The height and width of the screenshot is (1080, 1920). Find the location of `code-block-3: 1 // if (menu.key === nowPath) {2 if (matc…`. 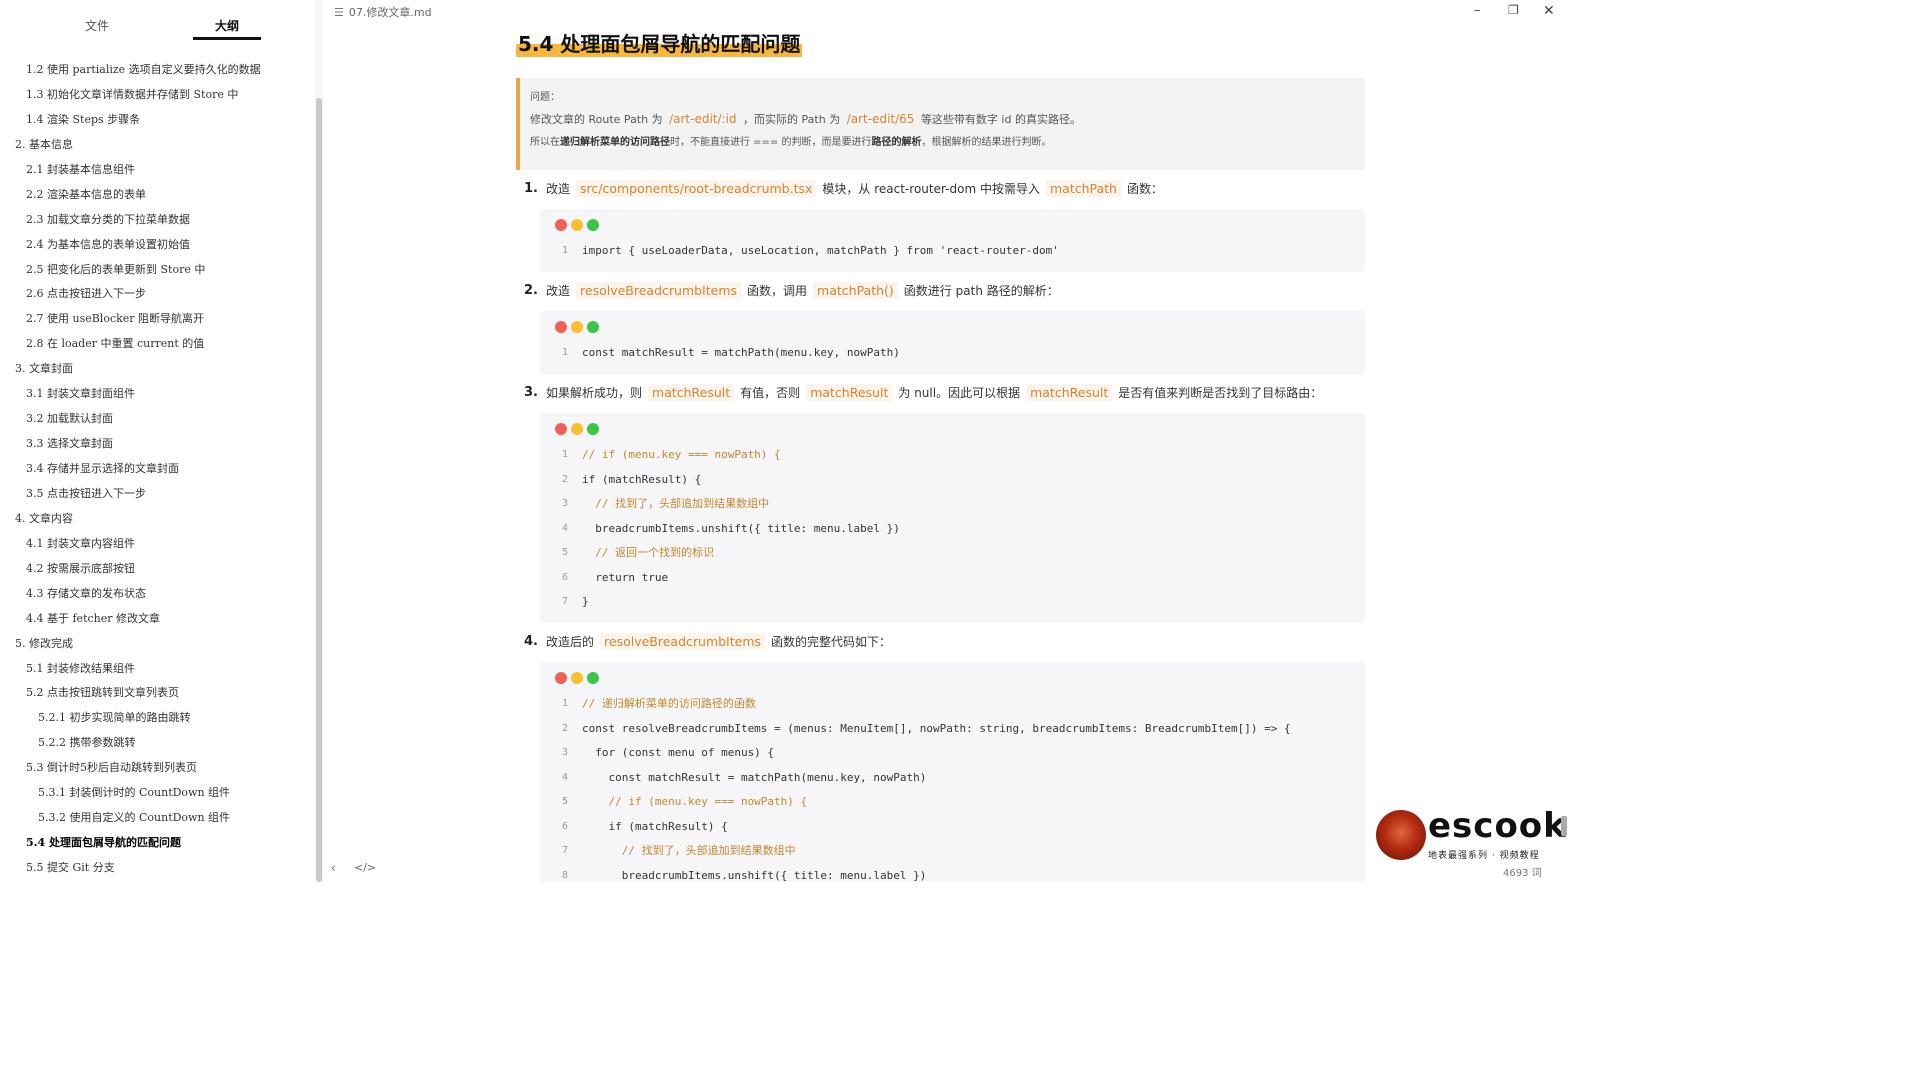

code-block-3: 1 // if (menu.key === nowPath) {2 if (matc… is located at coordinates (952, 518).